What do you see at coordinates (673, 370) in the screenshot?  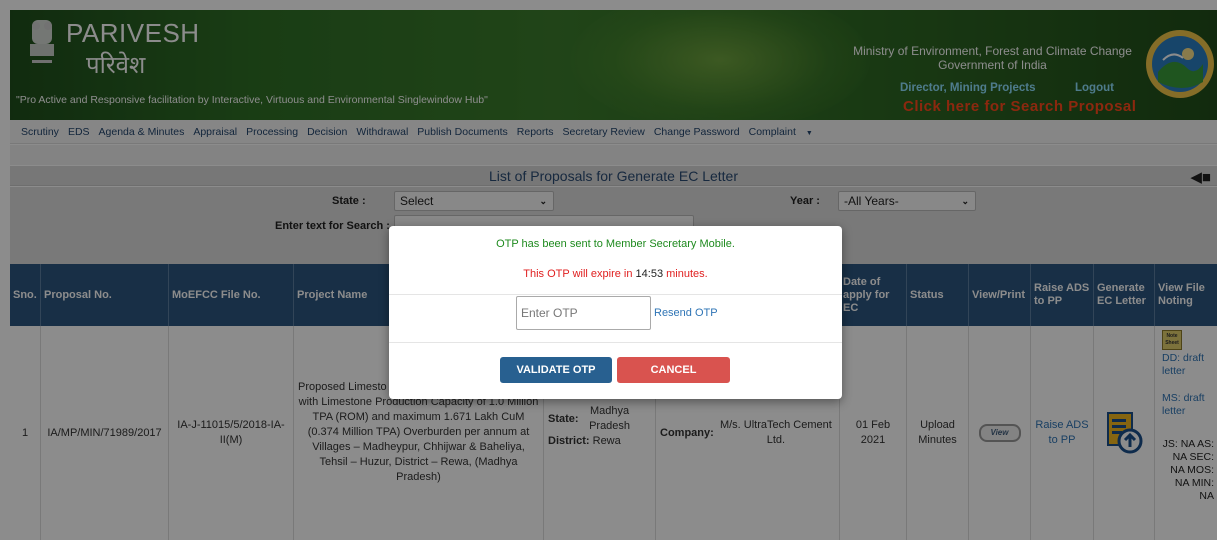 I see `cancel-button: CANCEL` at bounding box center [673, 370].